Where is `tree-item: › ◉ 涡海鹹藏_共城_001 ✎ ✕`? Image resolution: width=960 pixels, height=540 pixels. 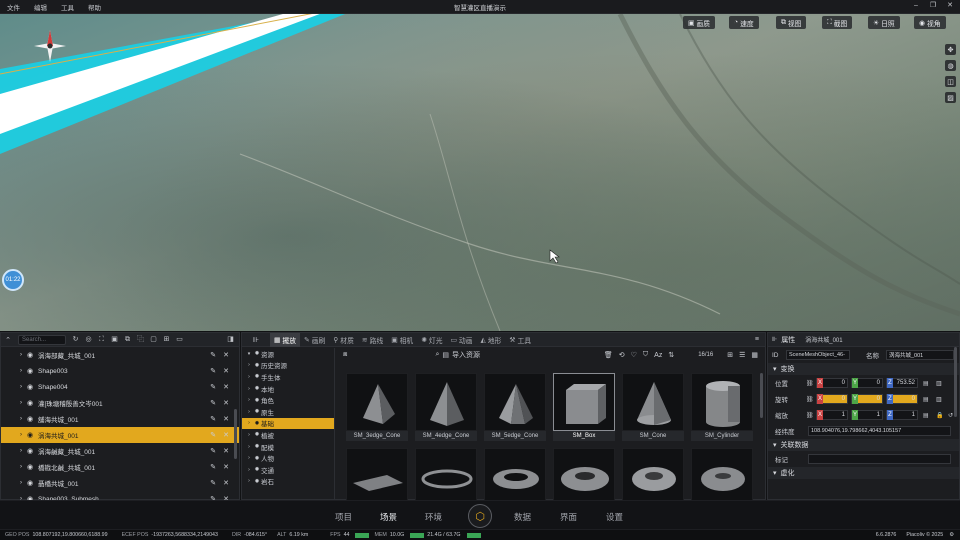
tree-item: › ◉ 涡海鹹藏_共城_001 ✎ ✕ is located at coordinates (120, 451).